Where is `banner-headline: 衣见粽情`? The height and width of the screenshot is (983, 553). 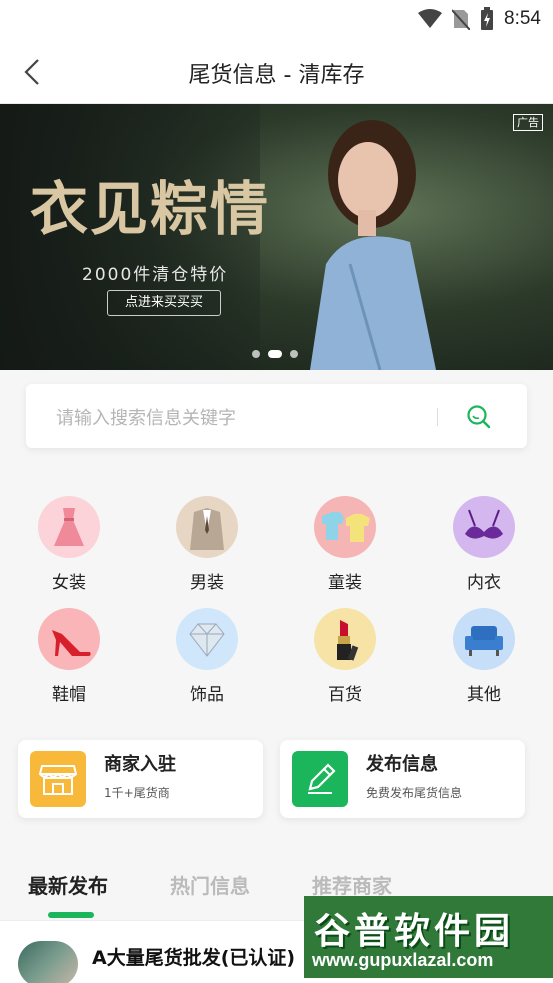 banner-headline: 衣见粽情 is located at coordinates (150, 209).